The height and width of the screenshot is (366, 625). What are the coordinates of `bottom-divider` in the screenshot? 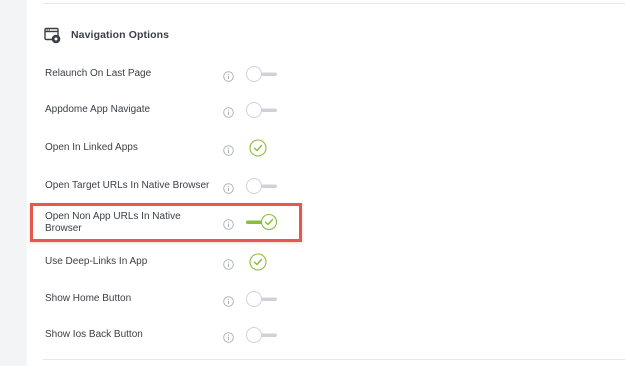 It's located at (334, 359).